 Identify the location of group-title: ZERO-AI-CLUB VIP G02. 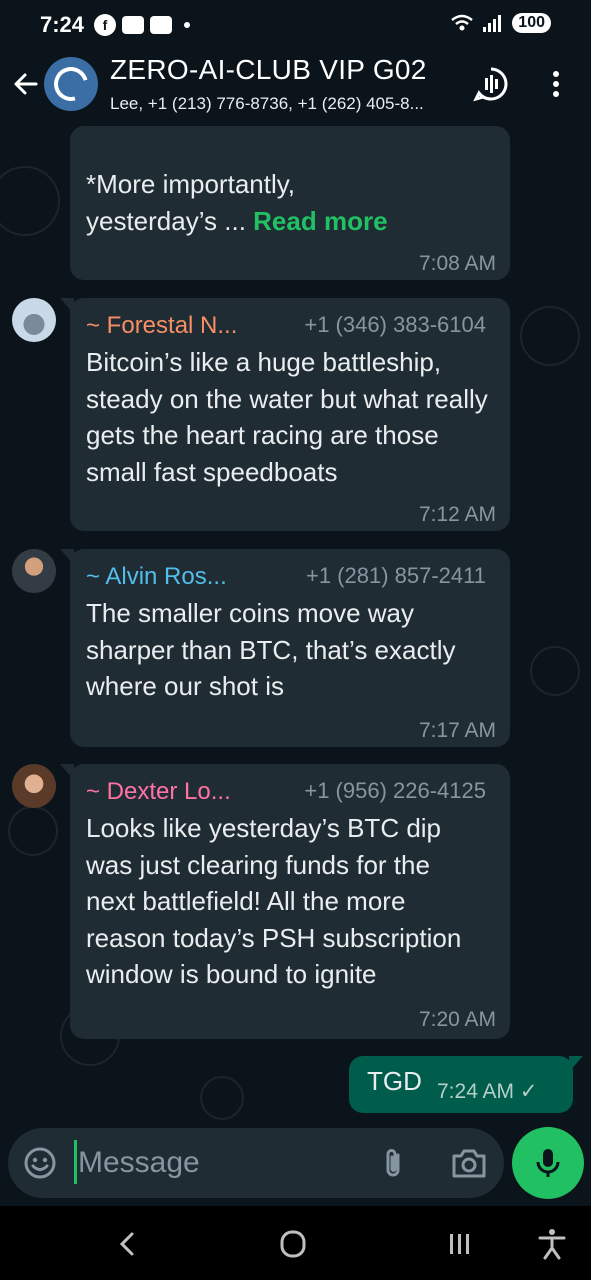
(268, 70).